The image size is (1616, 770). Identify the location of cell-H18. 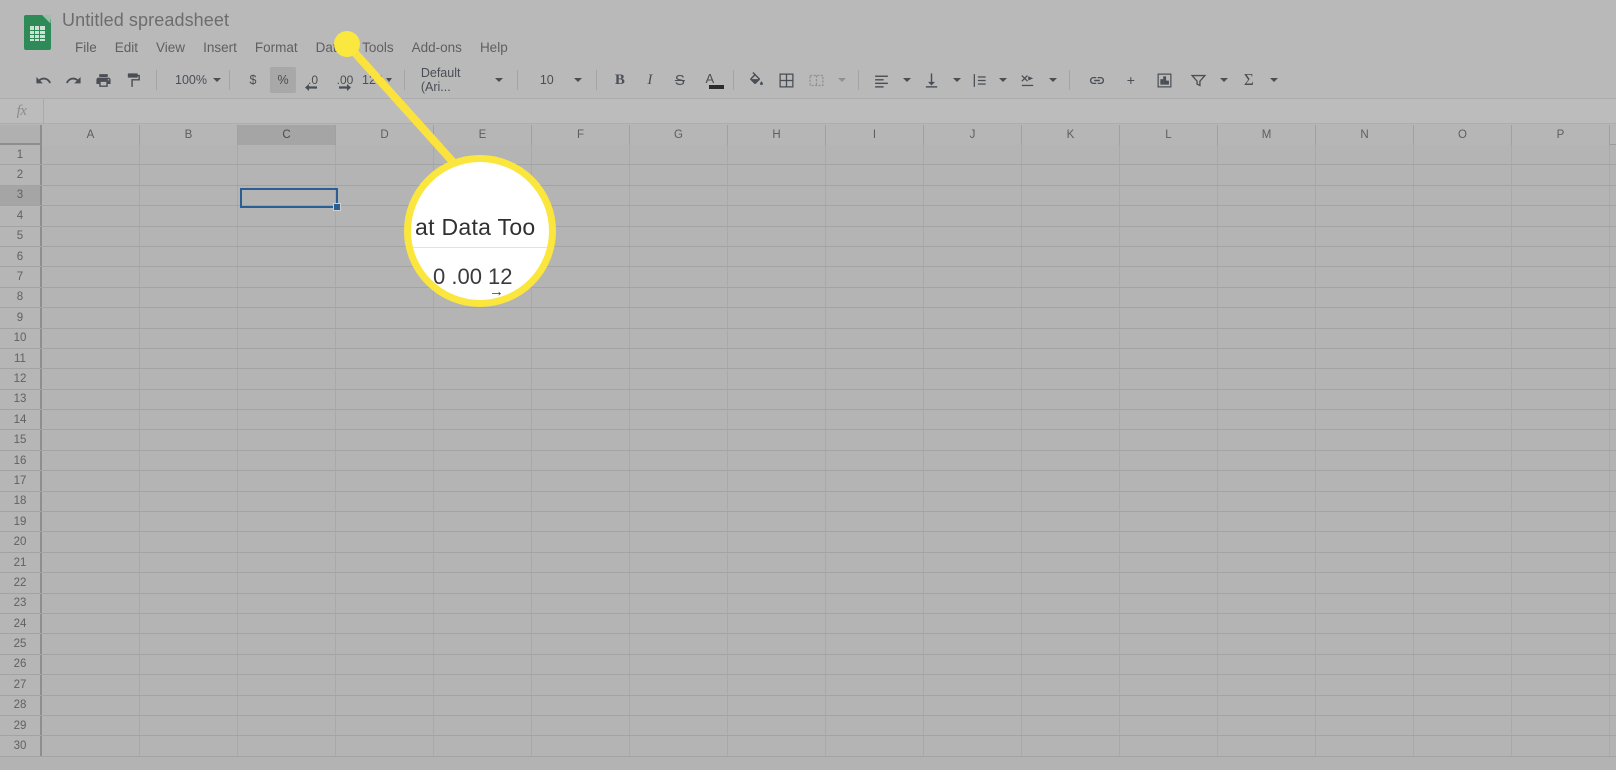
(777, 501).